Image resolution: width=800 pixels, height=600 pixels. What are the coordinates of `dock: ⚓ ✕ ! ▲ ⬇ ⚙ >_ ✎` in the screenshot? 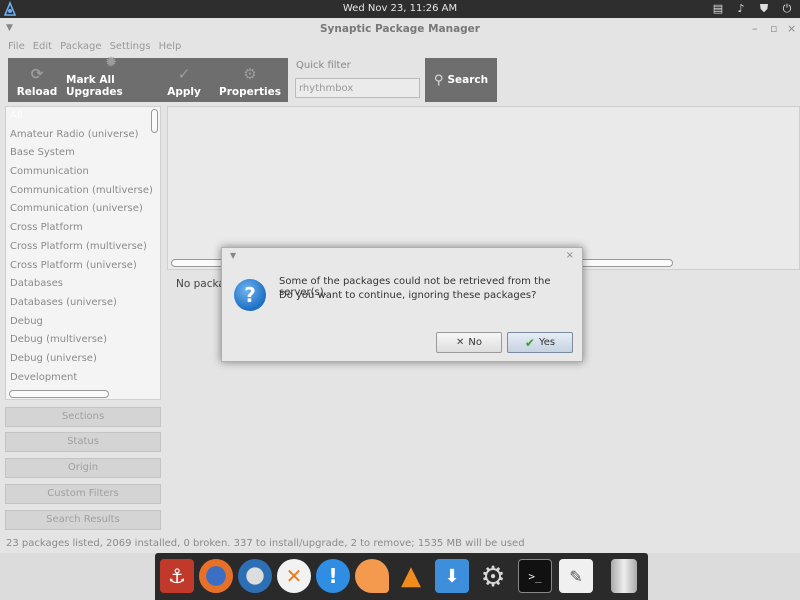 It's located at (401, 576).